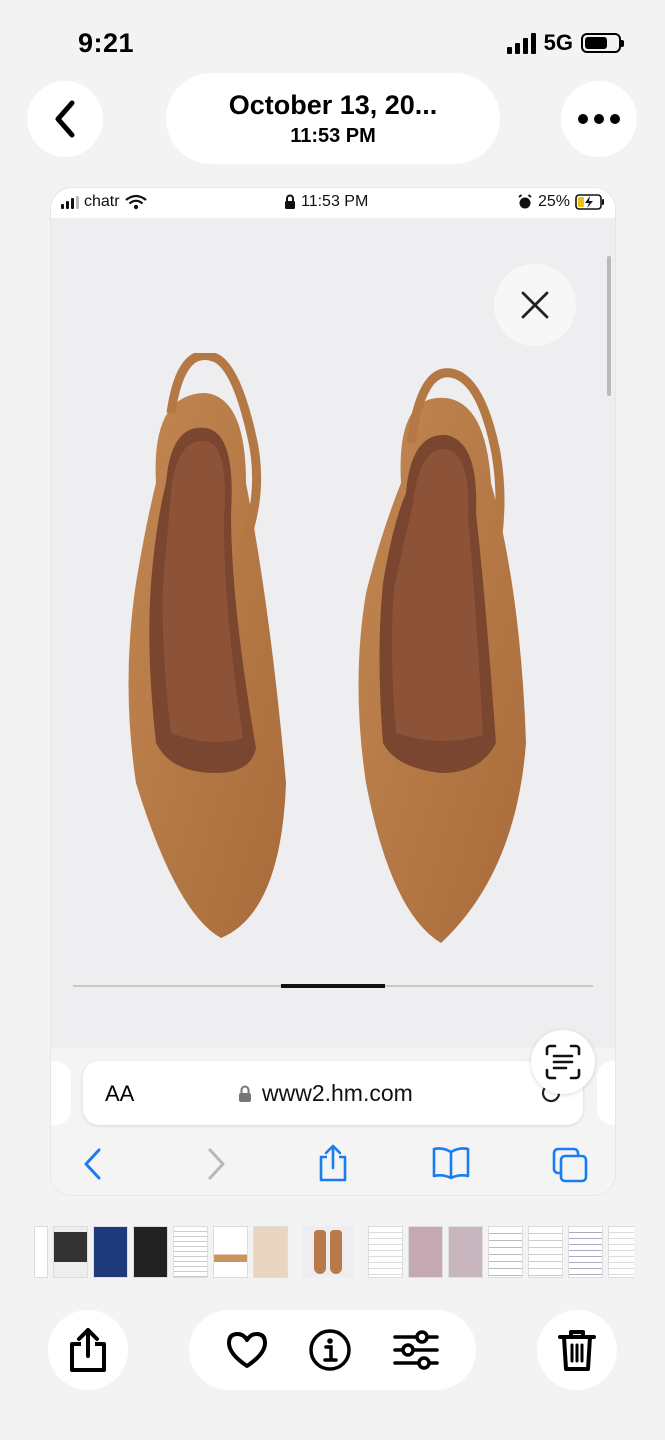  I want to click on inner-status-bar: chatr 11:53 PM 25%, so click(333, 203).